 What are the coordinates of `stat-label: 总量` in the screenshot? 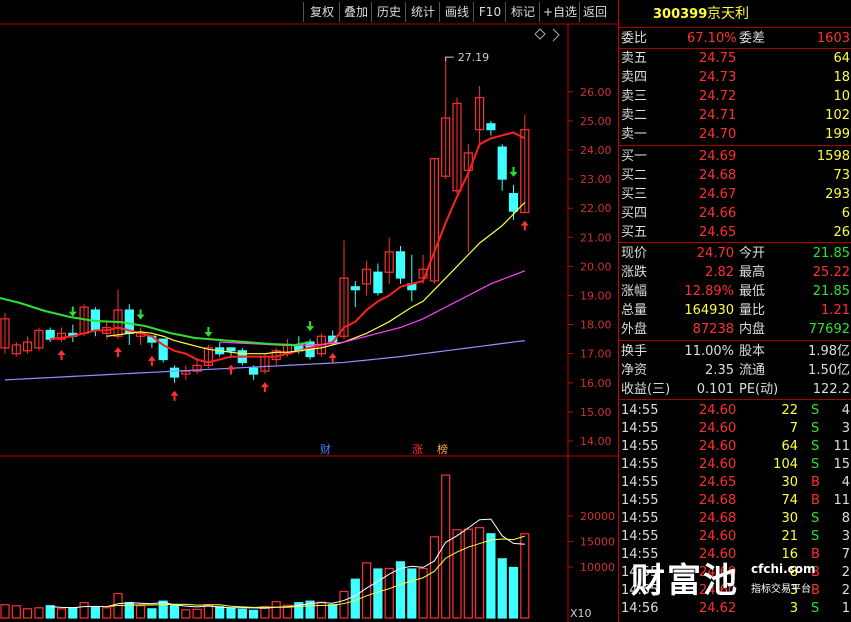 It's located at (634, 310).